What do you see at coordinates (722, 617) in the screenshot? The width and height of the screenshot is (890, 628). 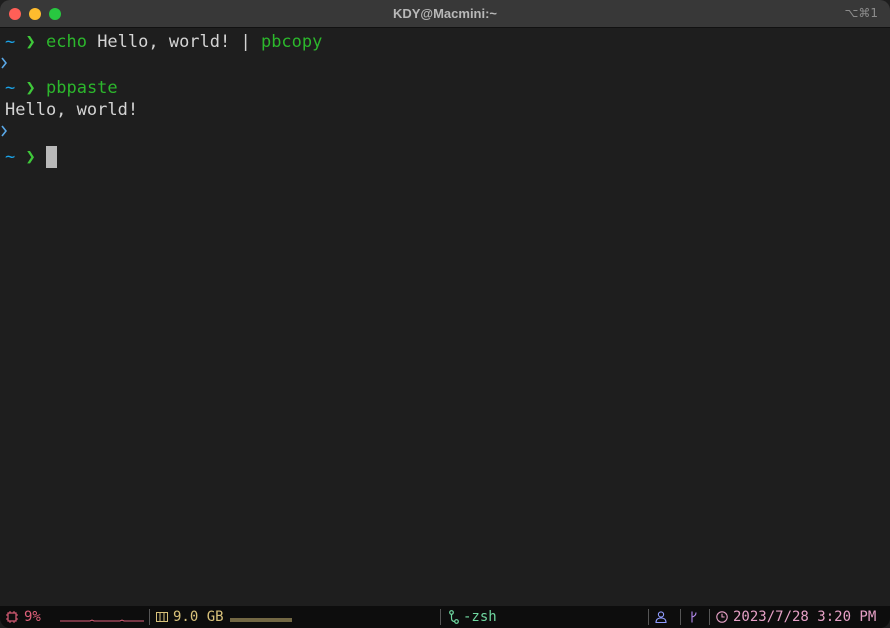 I see `clock-icon` at bounding box center [722, 617].